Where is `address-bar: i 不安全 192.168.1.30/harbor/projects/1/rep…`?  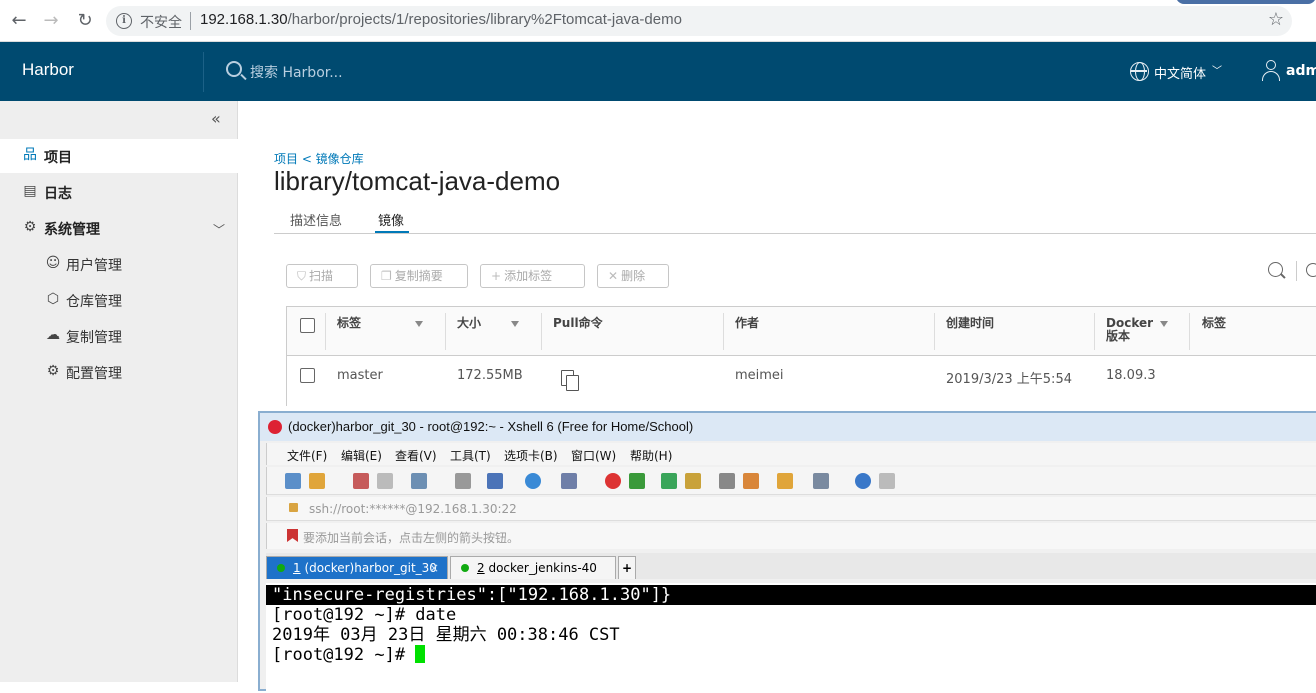
address-bar: i 不安全 192.168.1.30/harbor/projects/1/rep… is located at coordinates (699, 21).